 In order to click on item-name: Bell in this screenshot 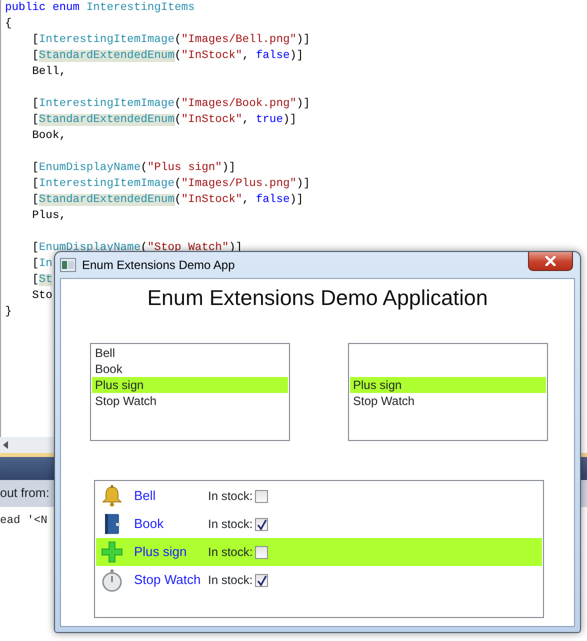, I will do `click(145, 496)`.